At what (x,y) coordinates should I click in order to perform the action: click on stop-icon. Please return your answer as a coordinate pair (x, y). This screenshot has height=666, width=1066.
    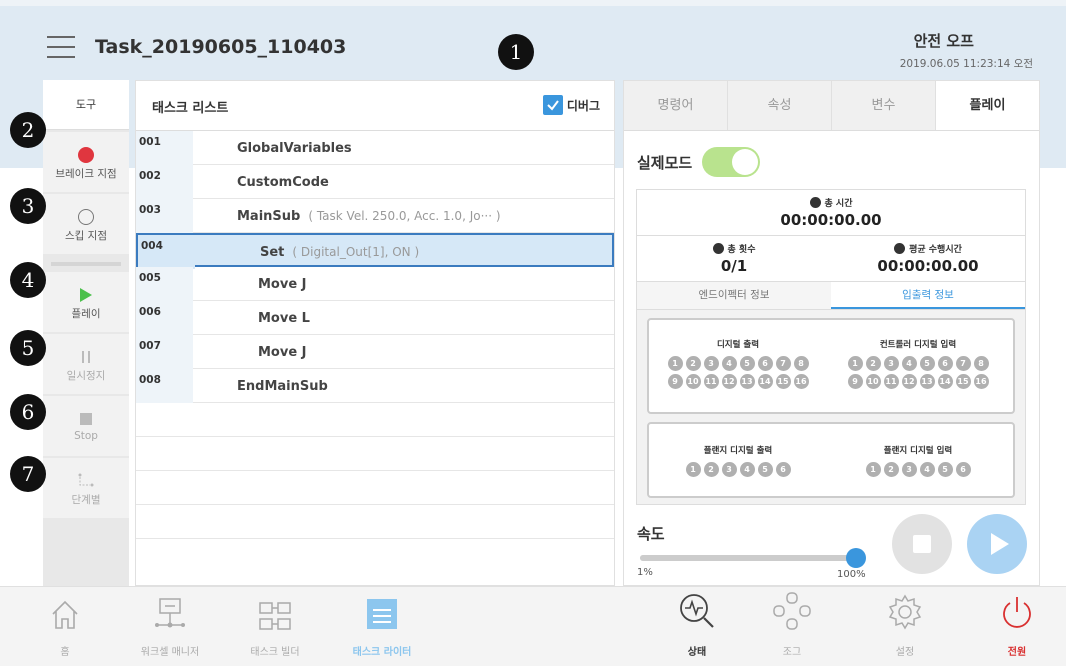
    Looking at the image, I should click on (922, 544).